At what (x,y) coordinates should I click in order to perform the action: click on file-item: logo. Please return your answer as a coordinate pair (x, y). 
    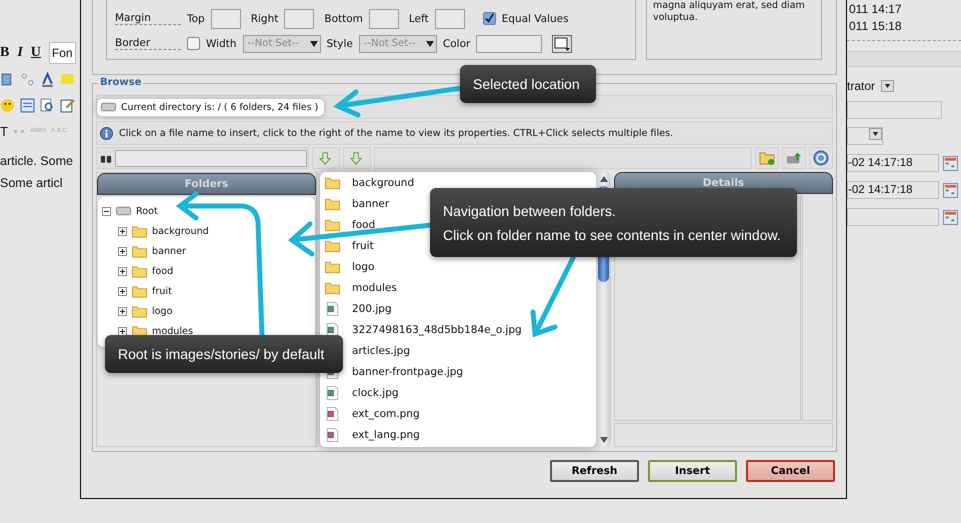
    Looking at the image, I should click on (363, 266).